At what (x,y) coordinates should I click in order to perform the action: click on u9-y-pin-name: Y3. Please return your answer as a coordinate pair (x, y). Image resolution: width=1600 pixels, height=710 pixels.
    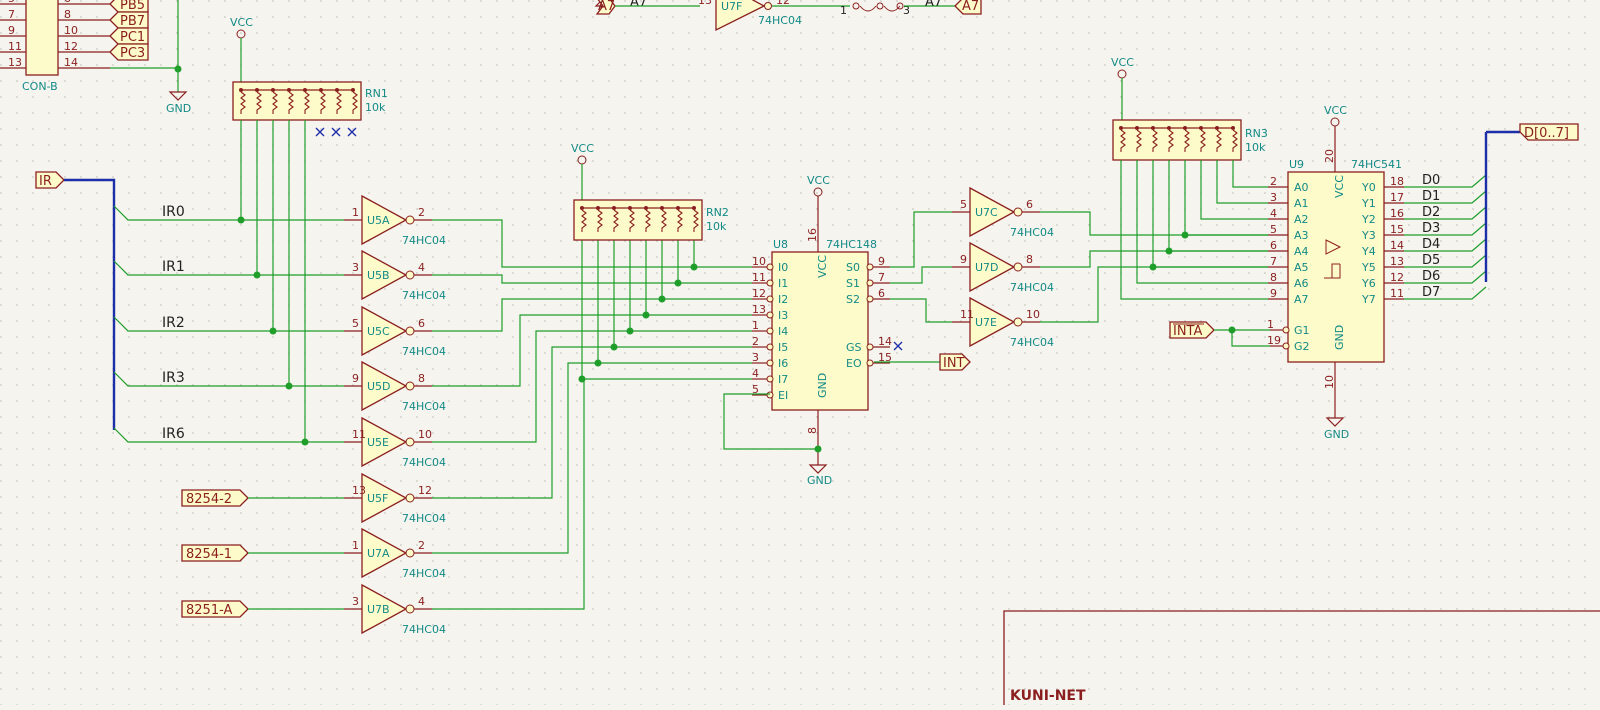
    Looking at the image, I should click on (1368, 235).